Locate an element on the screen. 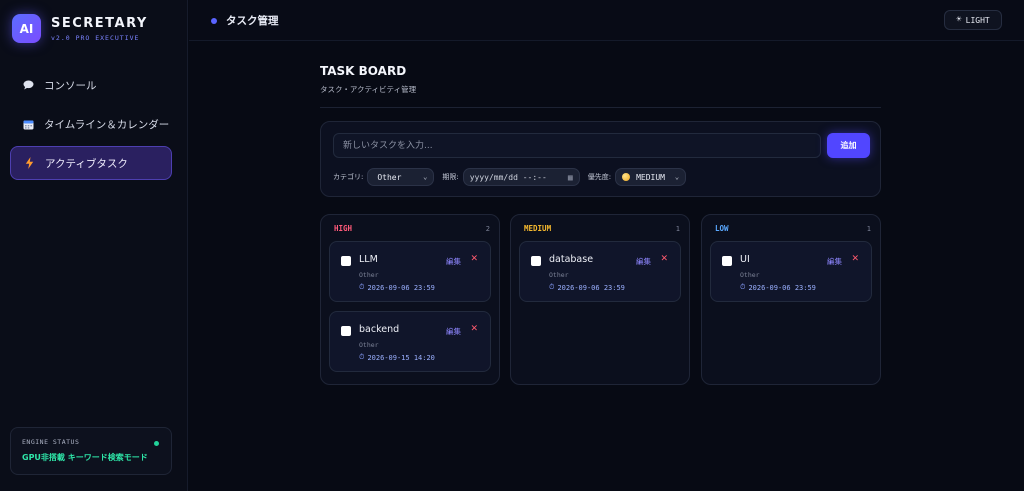 This screenshot has height=491, width=1024. sidebar-item-active-tasks: アクティブタスク is located at coordinates (91, 163).